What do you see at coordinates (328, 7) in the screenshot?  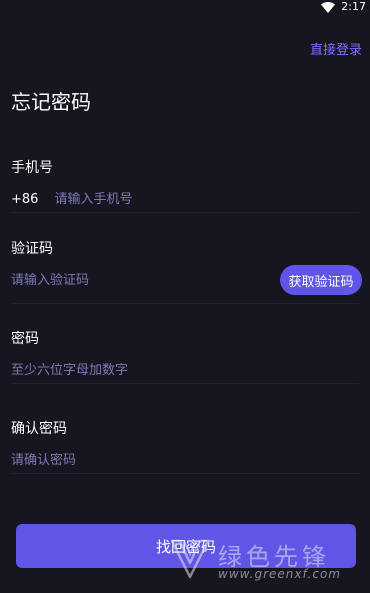 I see `wifi-icon` at bounding box center [328, 7].